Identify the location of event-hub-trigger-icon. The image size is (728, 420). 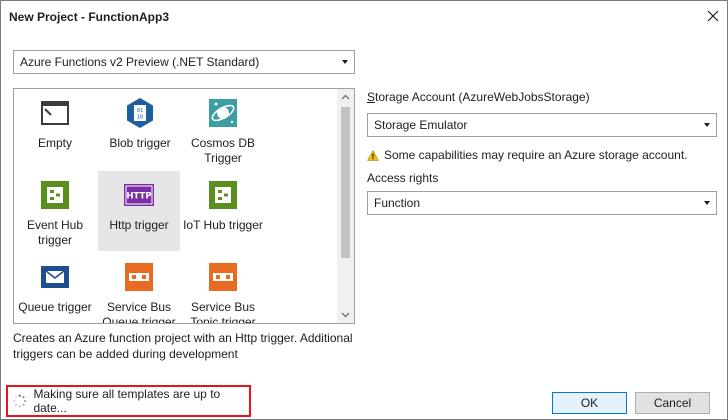
(55, 195).